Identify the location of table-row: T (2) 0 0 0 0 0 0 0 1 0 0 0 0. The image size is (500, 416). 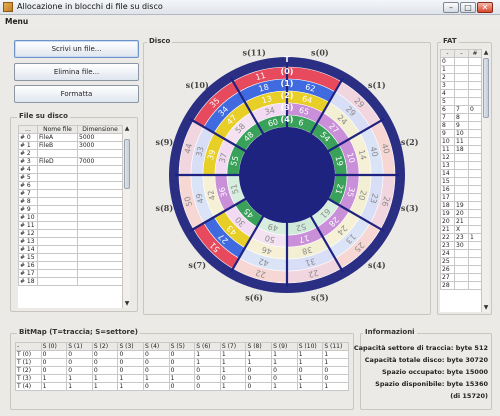
(182, 370).